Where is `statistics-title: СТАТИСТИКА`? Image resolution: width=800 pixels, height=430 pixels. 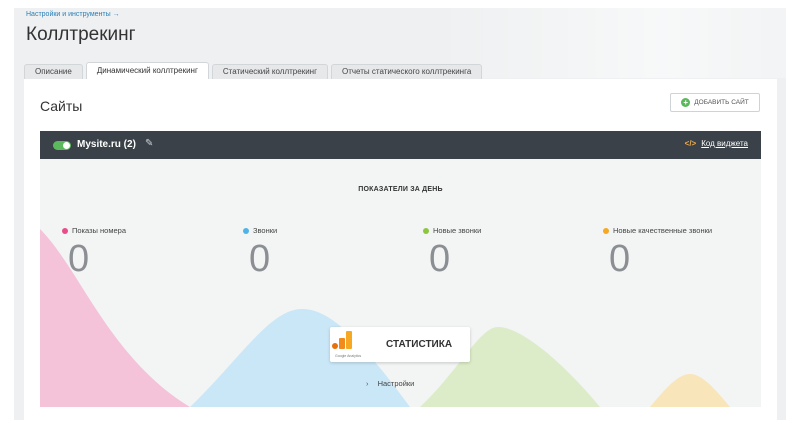 statistics-title: СТАТИСТИКА is located at coordinates (419, 344).